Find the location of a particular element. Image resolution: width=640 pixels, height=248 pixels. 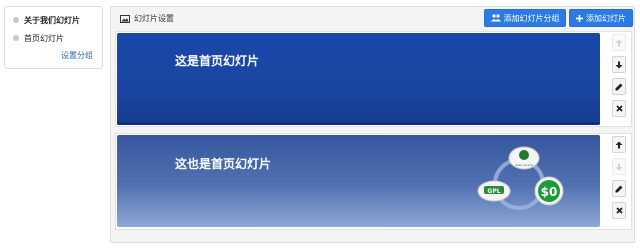

image-icon is located at coordinates (125, 18).